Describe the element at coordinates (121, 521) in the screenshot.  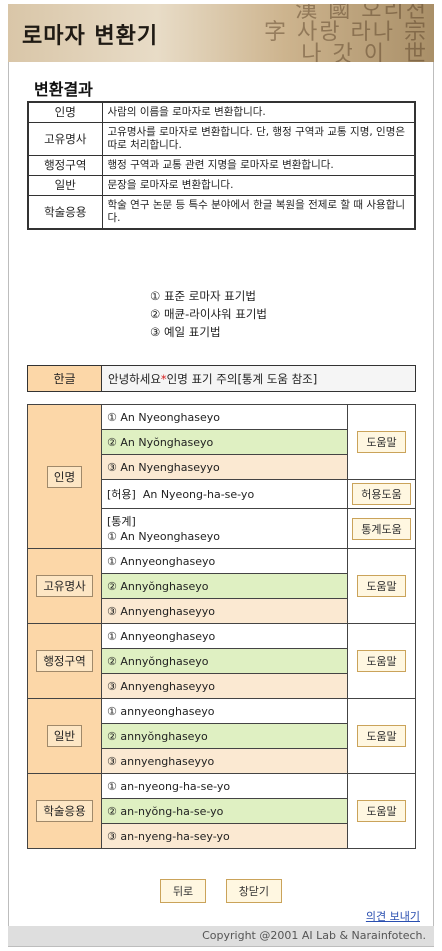
I see `stats-label: [통계]` at that location.